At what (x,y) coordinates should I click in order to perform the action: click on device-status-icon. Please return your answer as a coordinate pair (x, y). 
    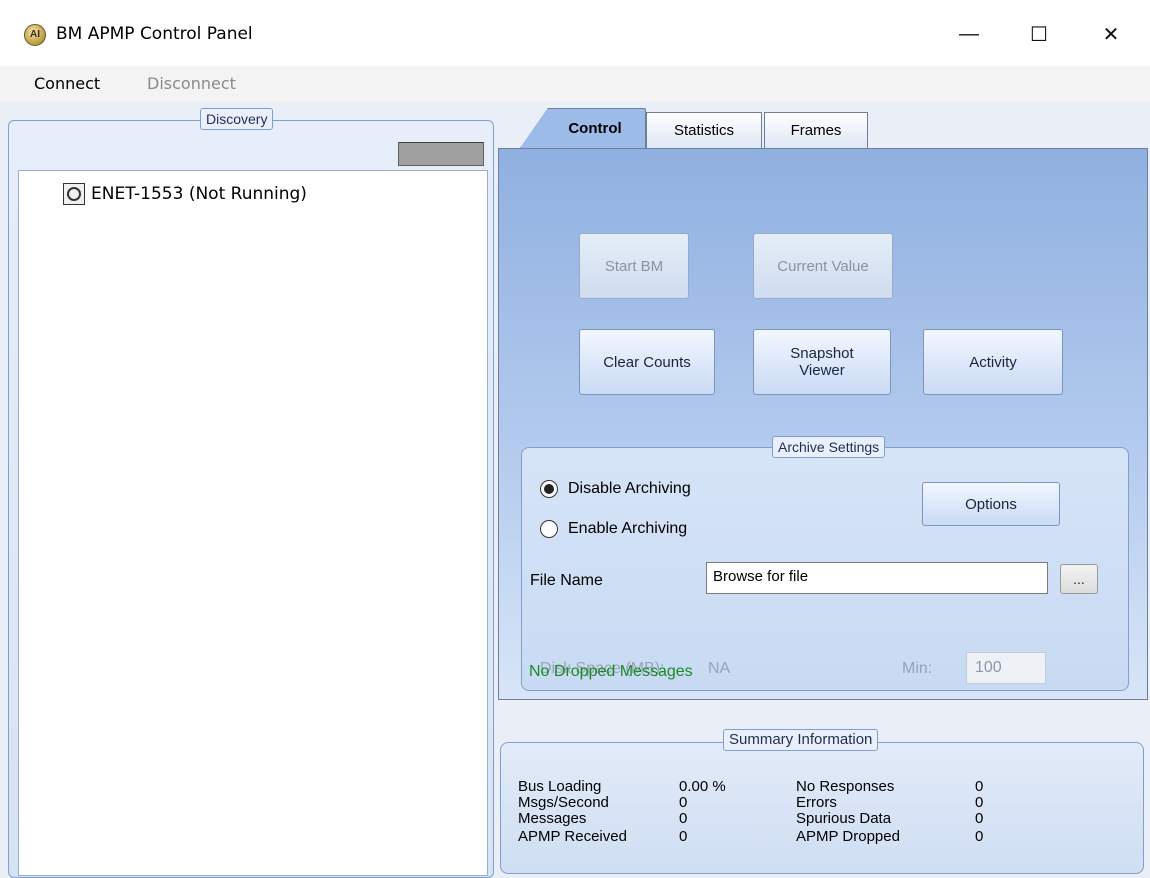
    Looking at the image, I should click on (74, 194).